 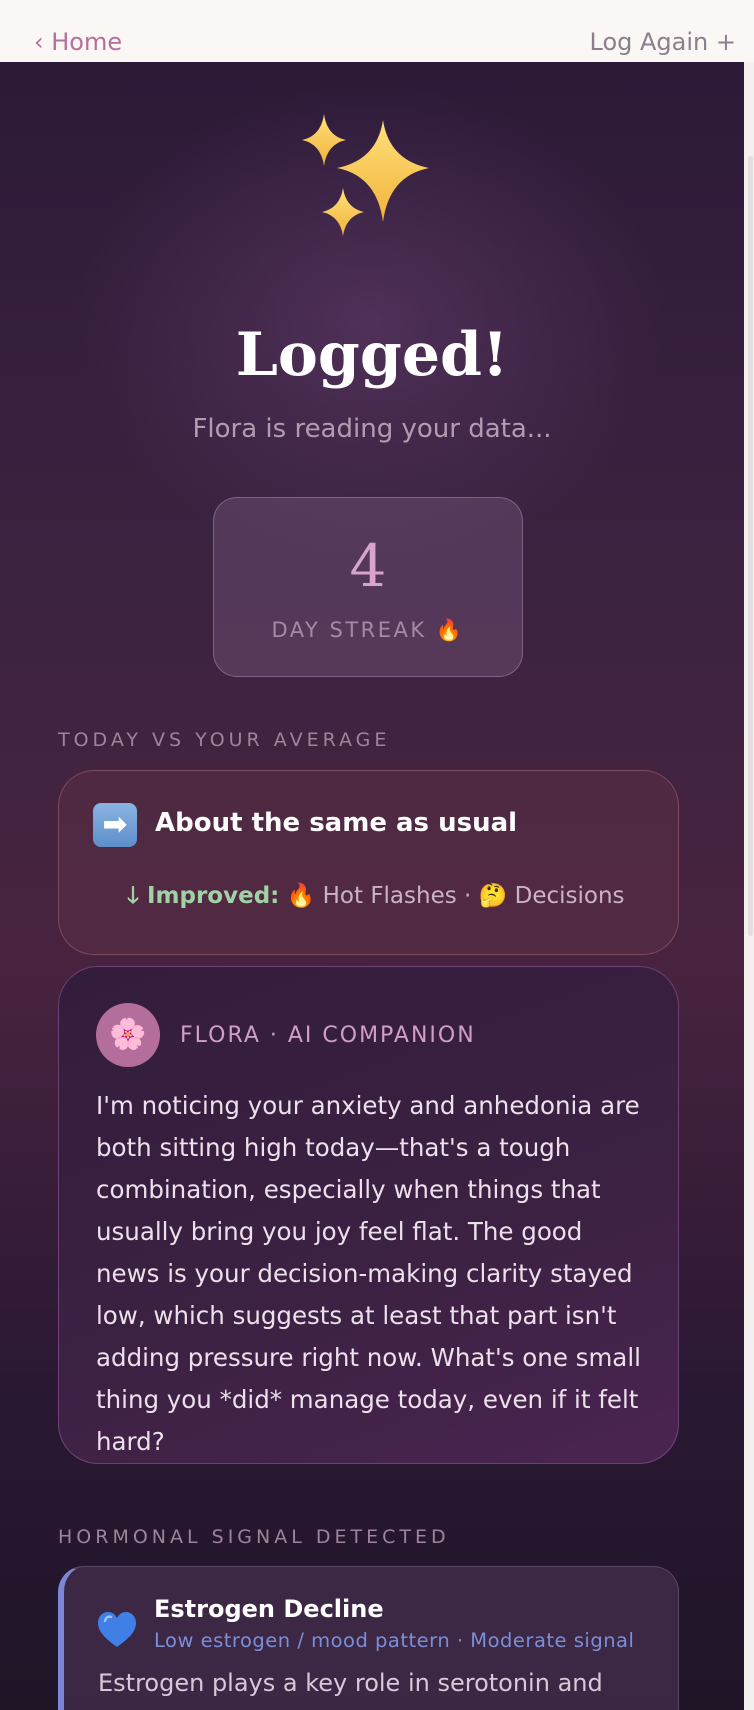 I want to click on scrollbar, so click(x=749, y=886).